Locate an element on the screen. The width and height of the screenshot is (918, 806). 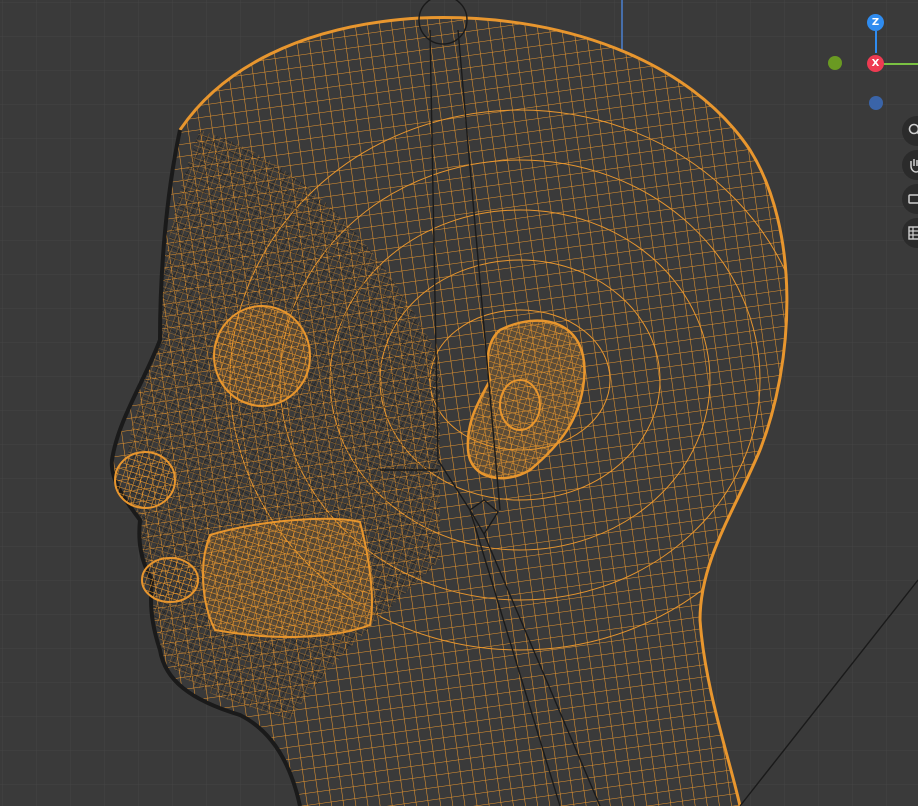
neg-z-axis-handle is located at coordinates (876, 103).